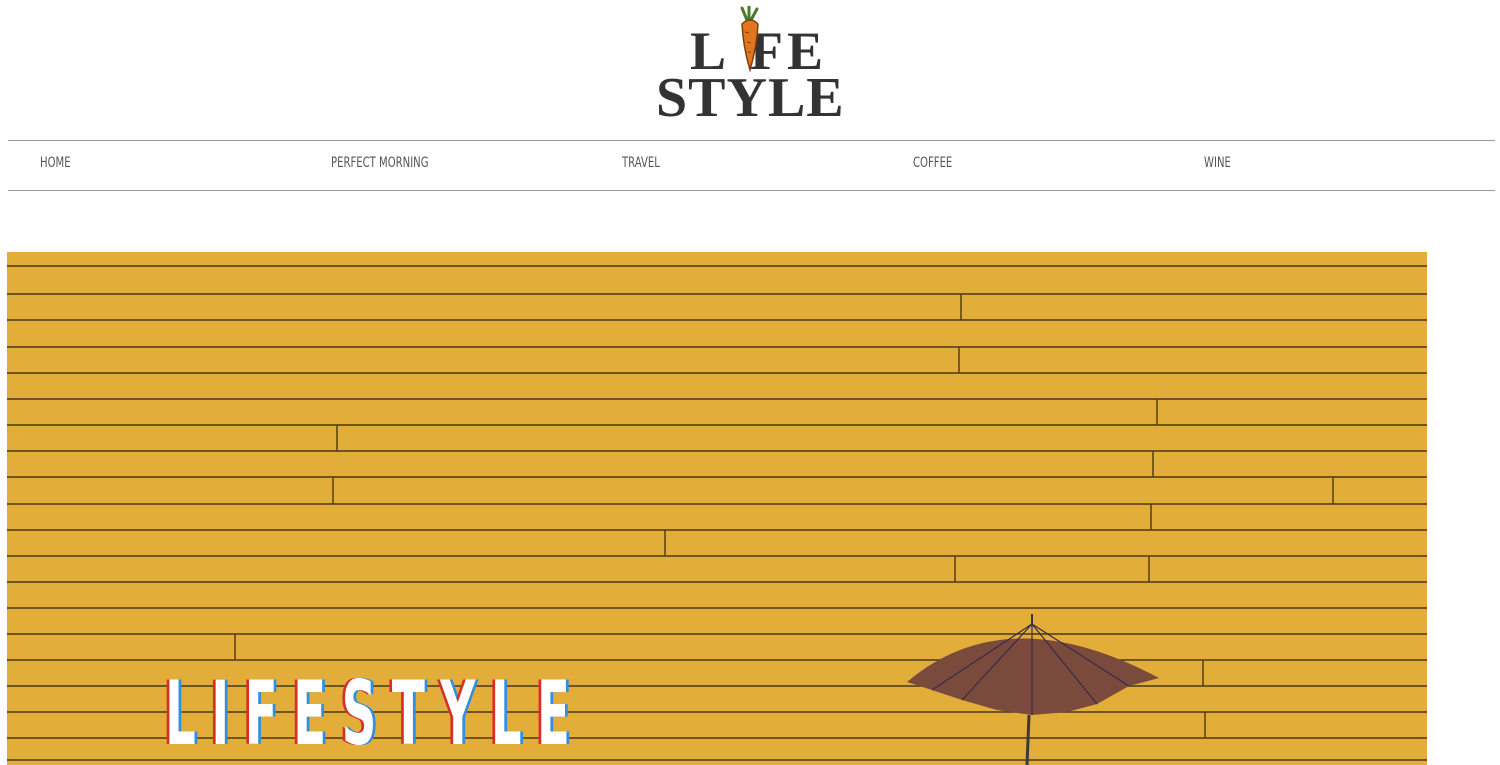 Image resolution: width=1500 pixels, height=765 pixels. What do you see at coordinates (749, 39) in the screenshot?
I see `carrot-icon` at bounding box center [749, 39].